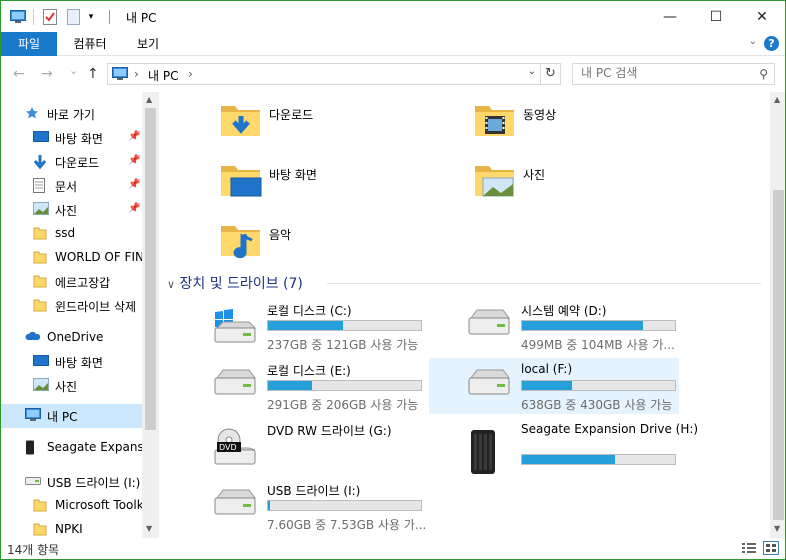  I want to click on sidebar-item: 바탕 화면, so click(71, 362).